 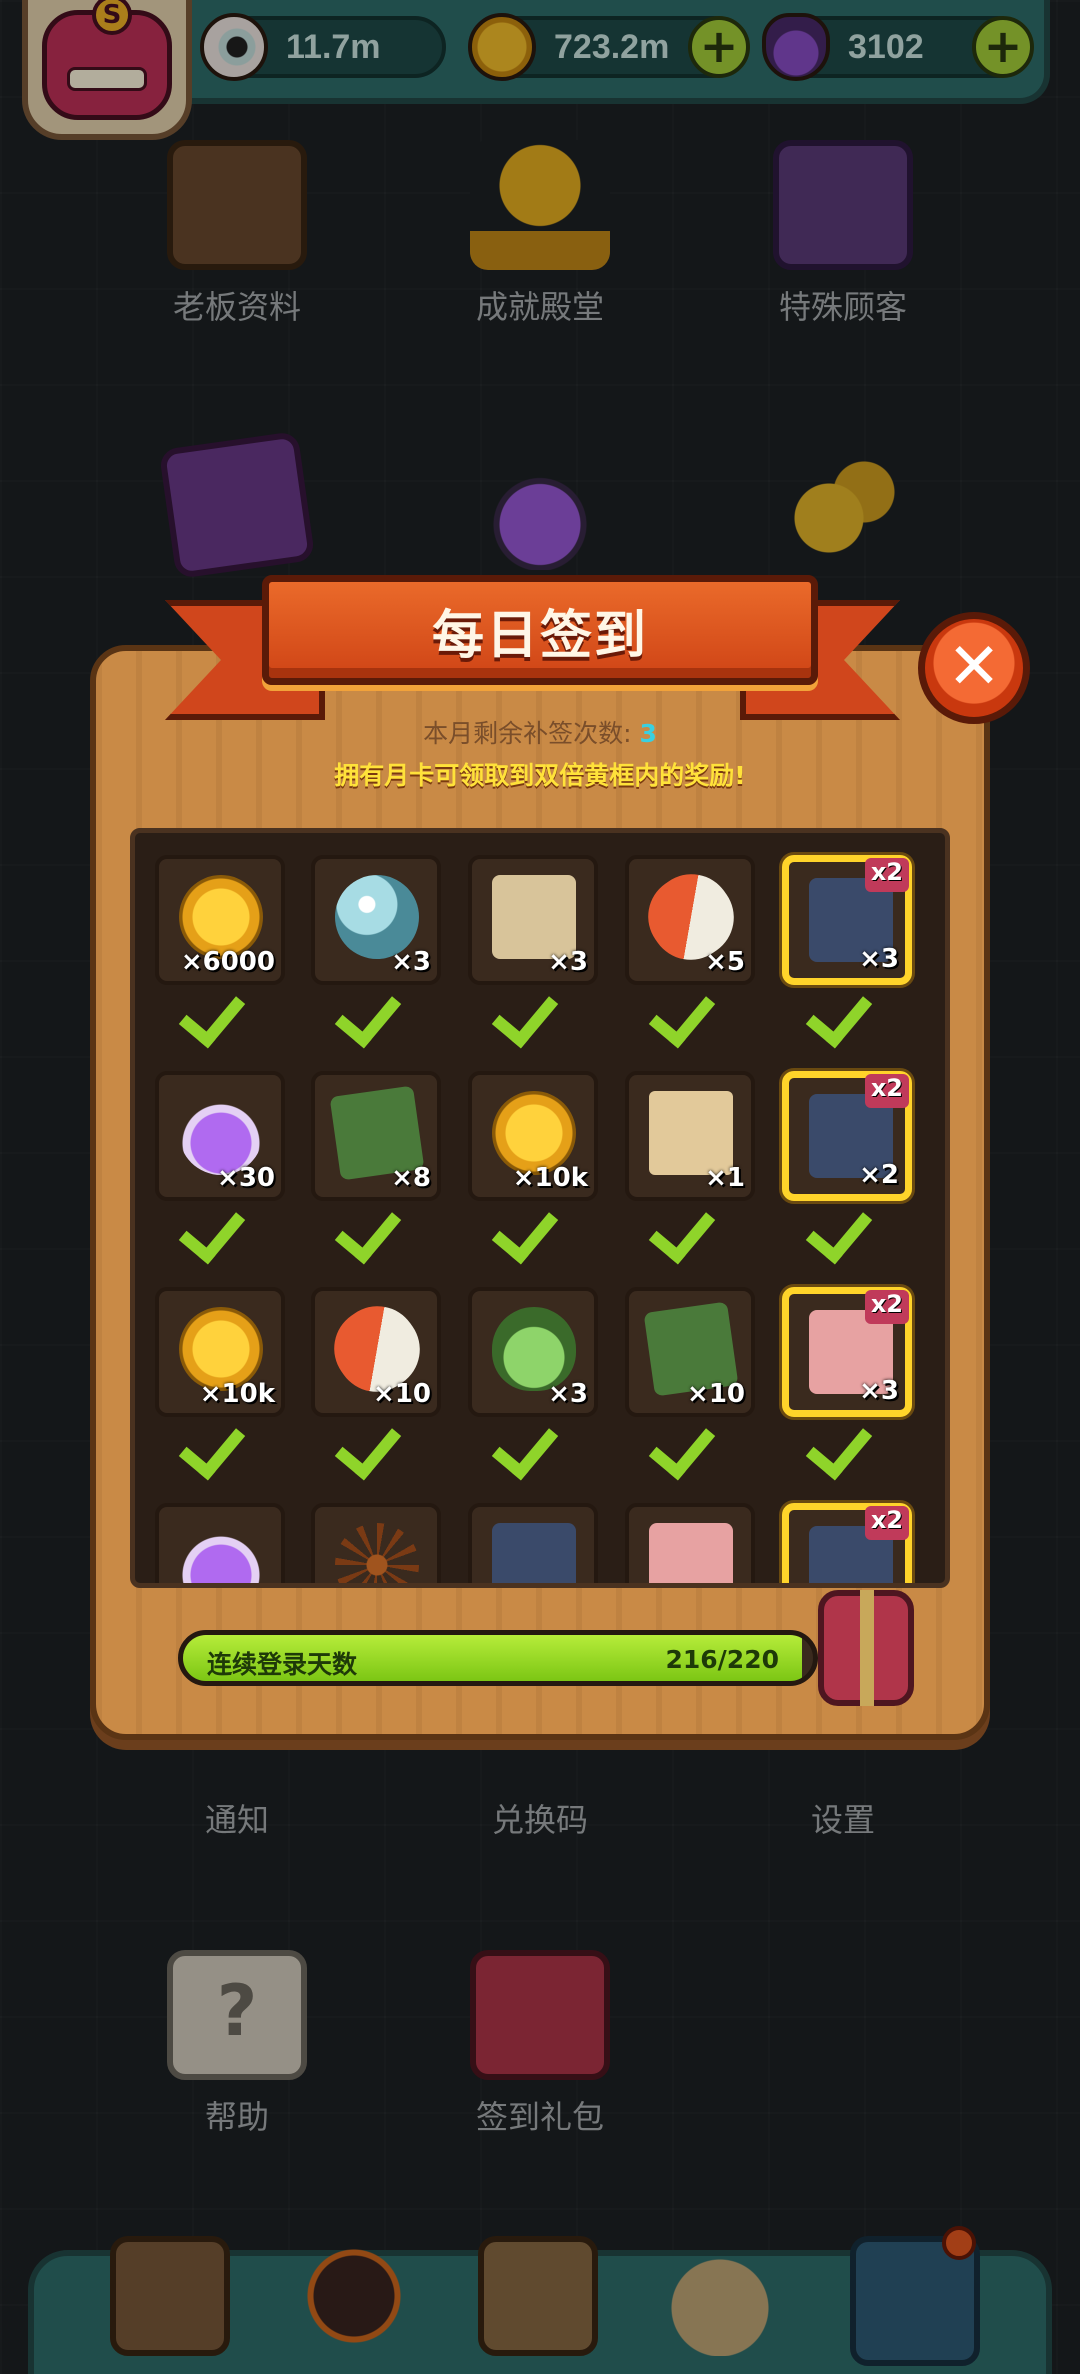 I want to click on boss-avatar: S, so click(x=107, y=70).